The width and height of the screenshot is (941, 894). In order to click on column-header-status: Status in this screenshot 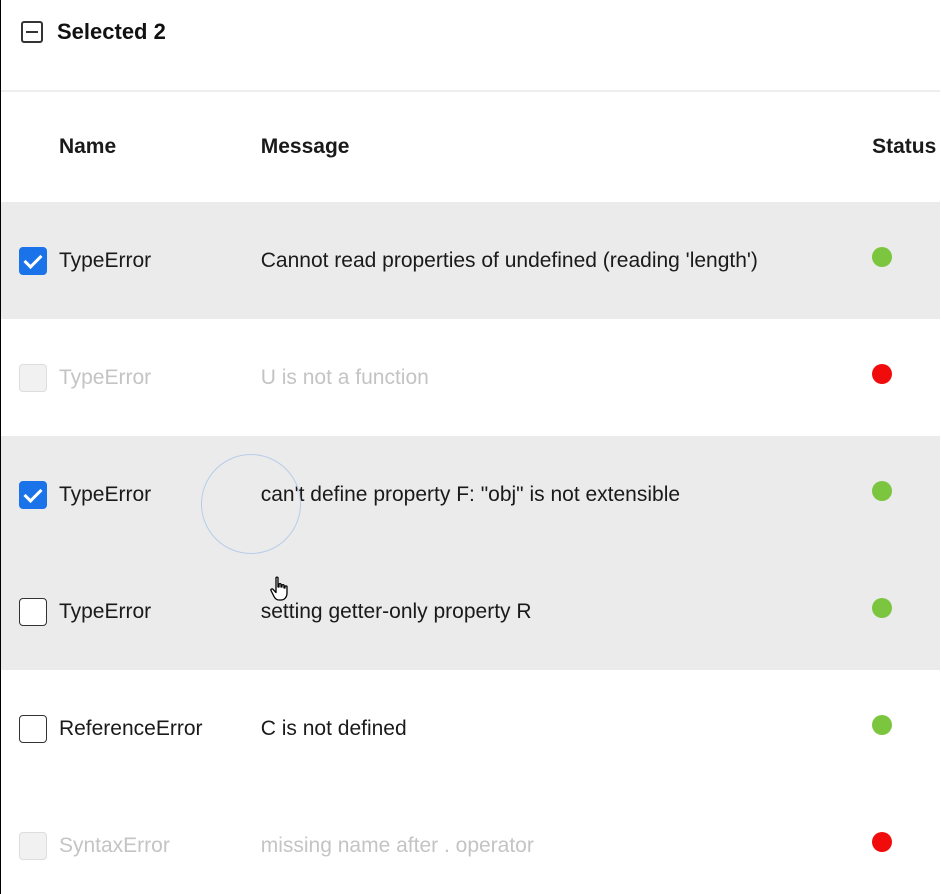, I will do `click(906, 147)`.